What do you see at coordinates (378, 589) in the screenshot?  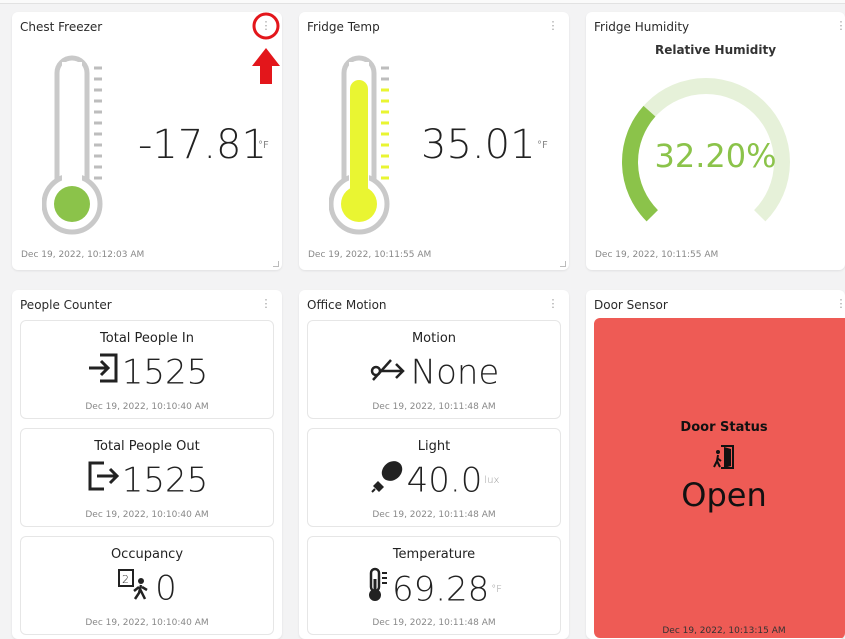 I see `thermometer-icon` at bounding box center [378, 589].